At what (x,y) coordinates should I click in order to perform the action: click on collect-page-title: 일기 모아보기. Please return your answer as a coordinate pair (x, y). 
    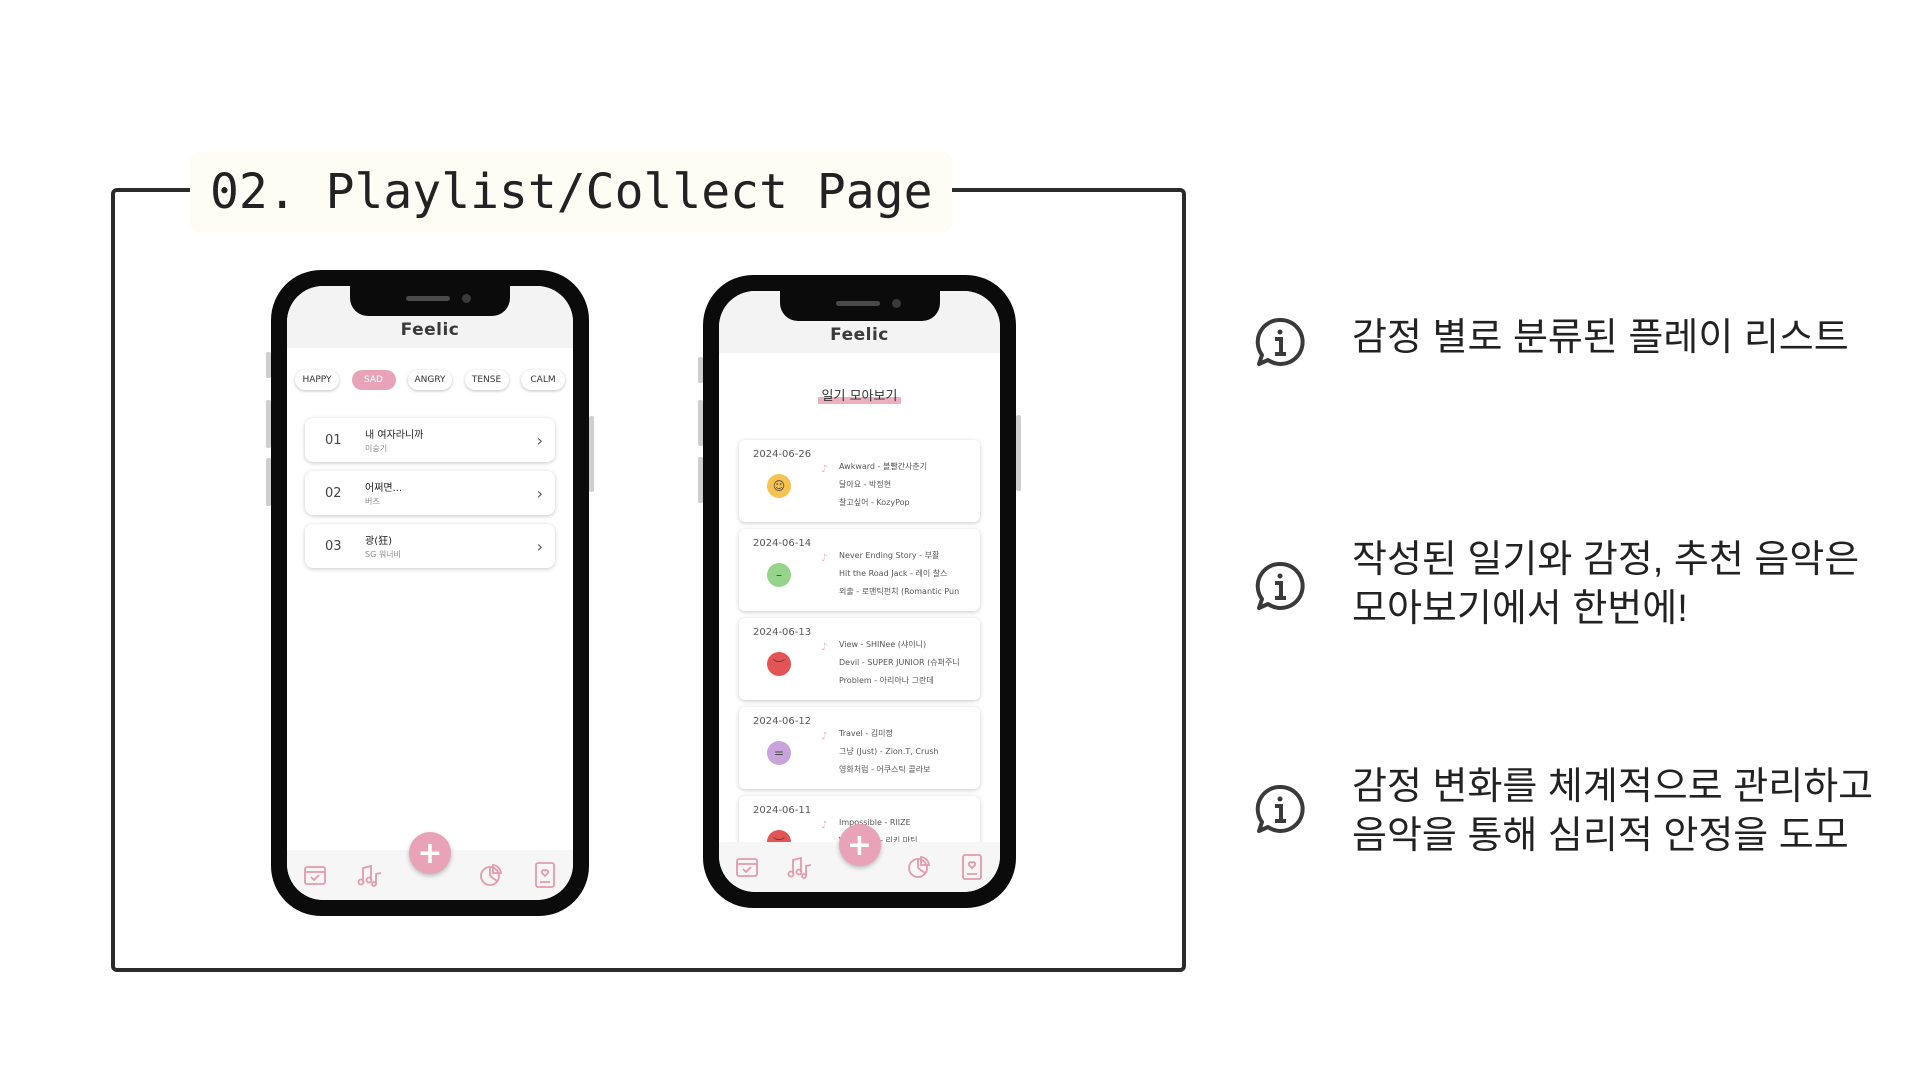
    Looking at the image, I should click on (859, 394).